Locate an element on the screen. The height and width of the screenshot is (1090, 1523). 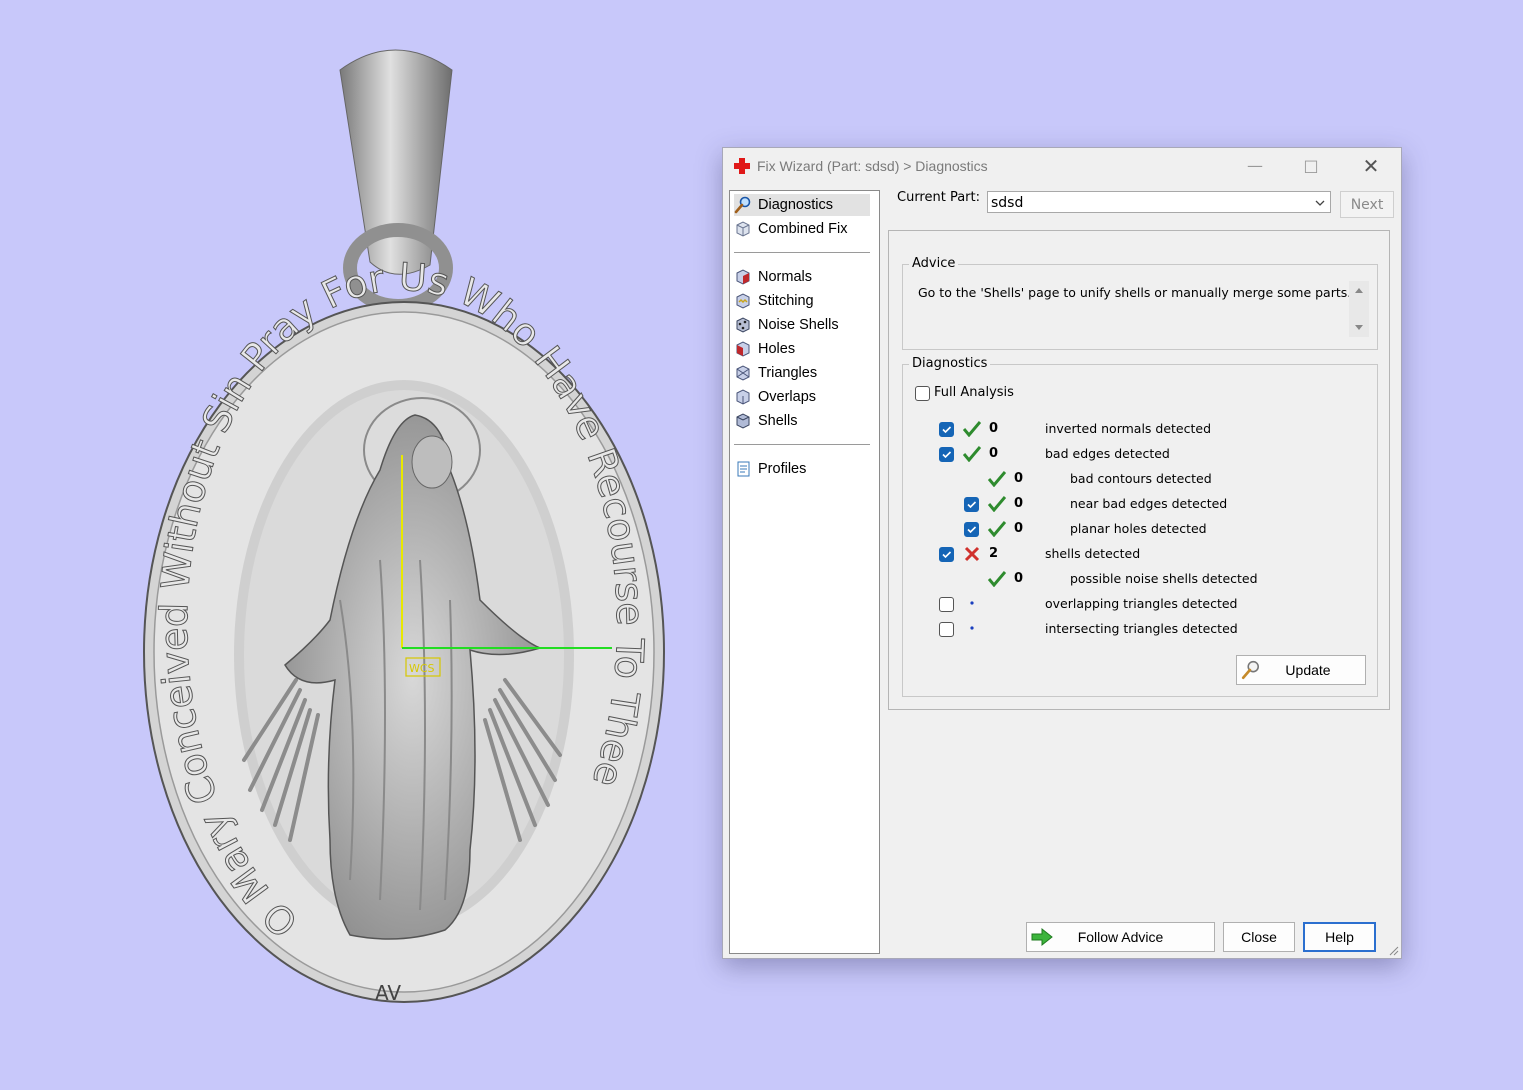
update-button: Update is located at coordinates (1301, 670).